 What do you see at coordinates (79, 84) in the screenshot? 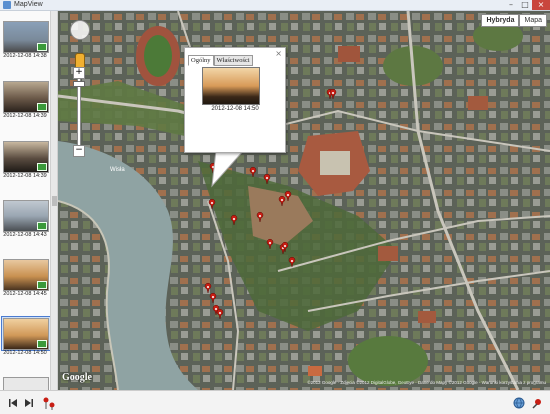
I see `zoom-slider-thumb` at bounding box center [79, 84].